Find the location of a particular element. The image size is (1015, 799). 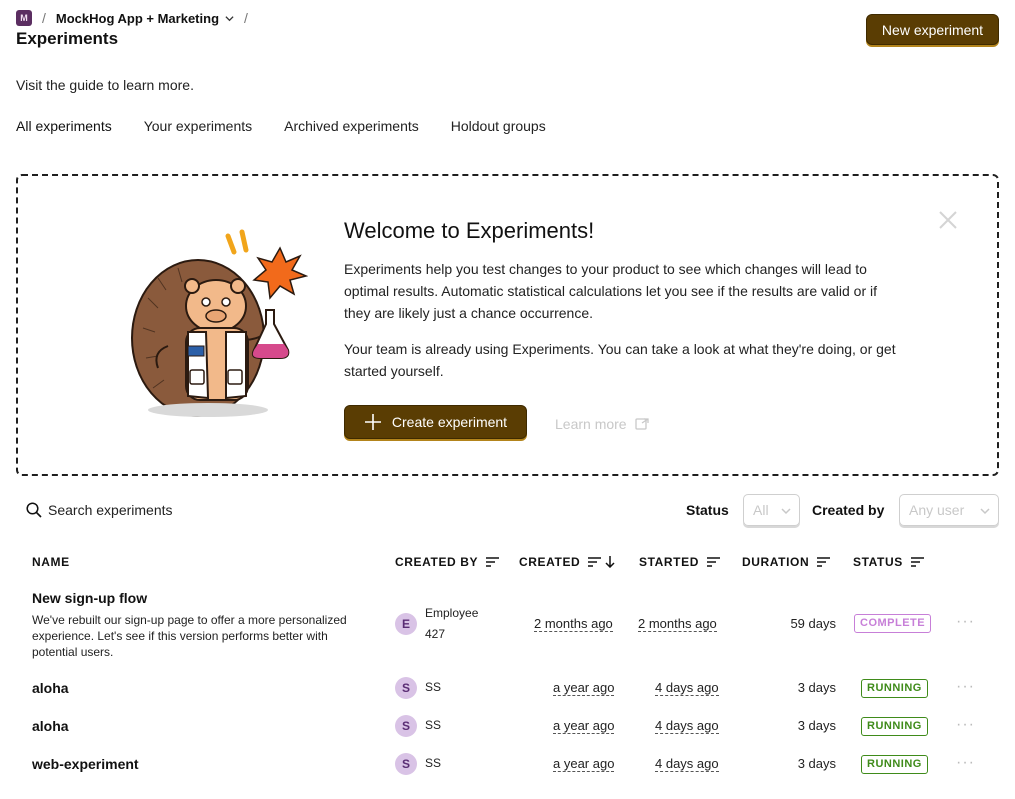

column-header-name: NAME is located at coordinates (51, 562).